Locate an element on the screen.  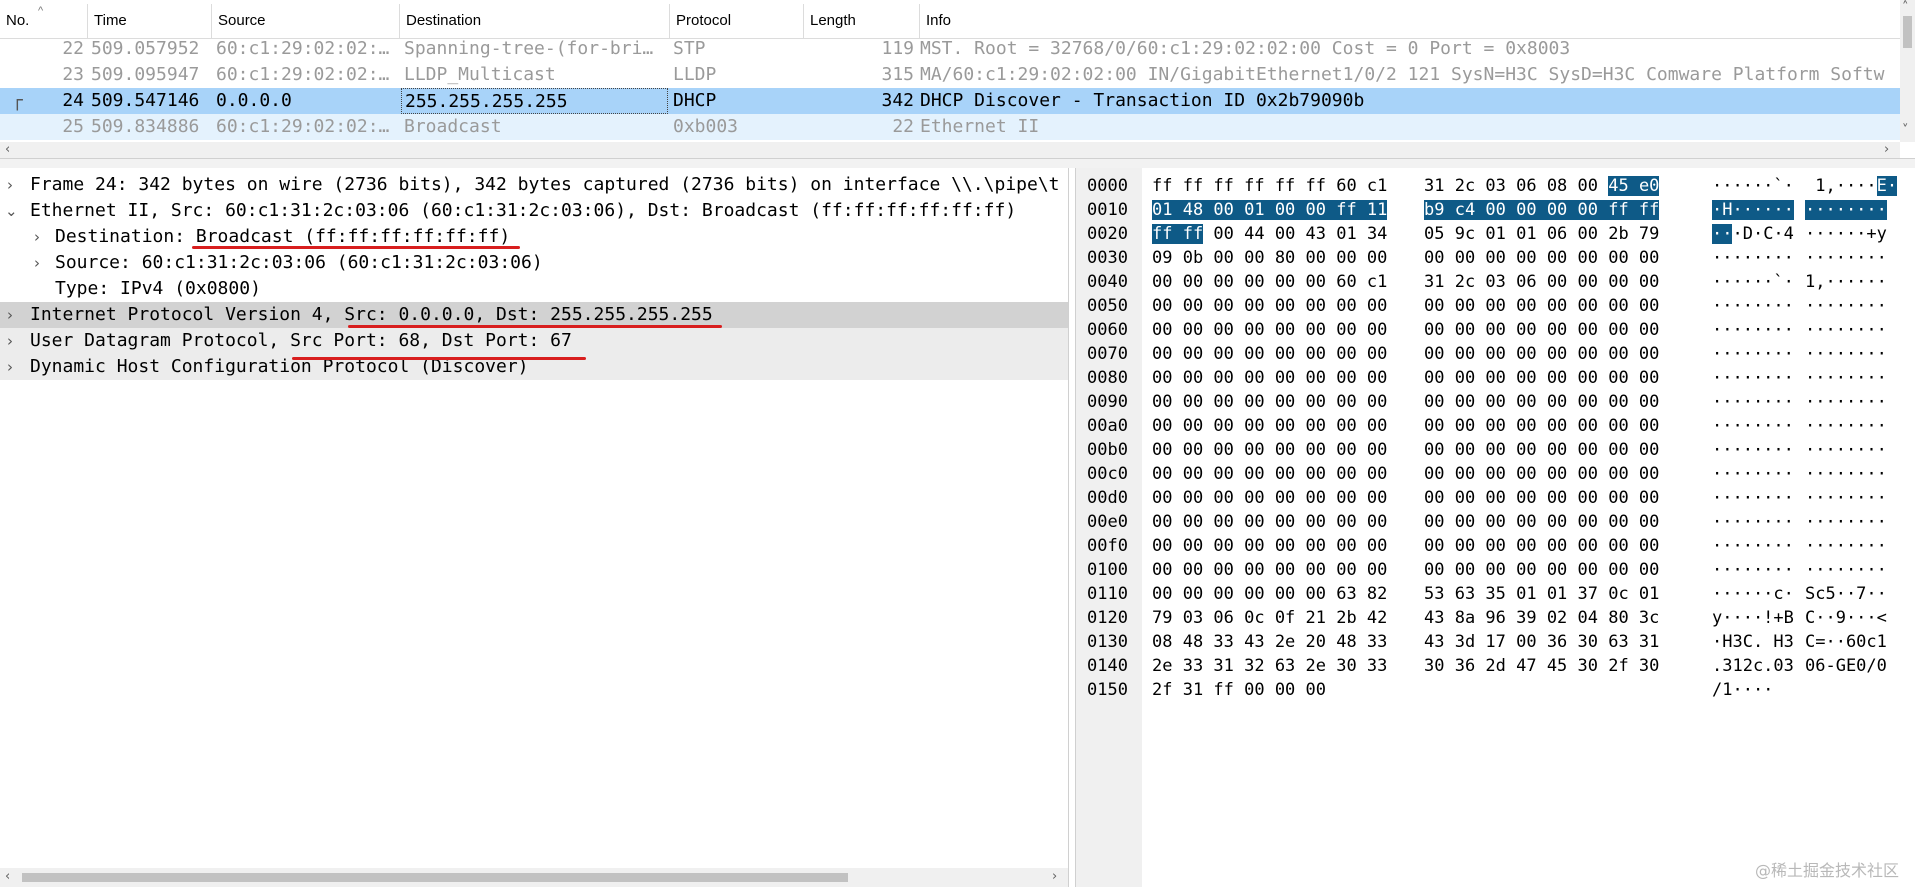
watermark: @稀土掘金技术社区 is located at coordinates (1826, 870).